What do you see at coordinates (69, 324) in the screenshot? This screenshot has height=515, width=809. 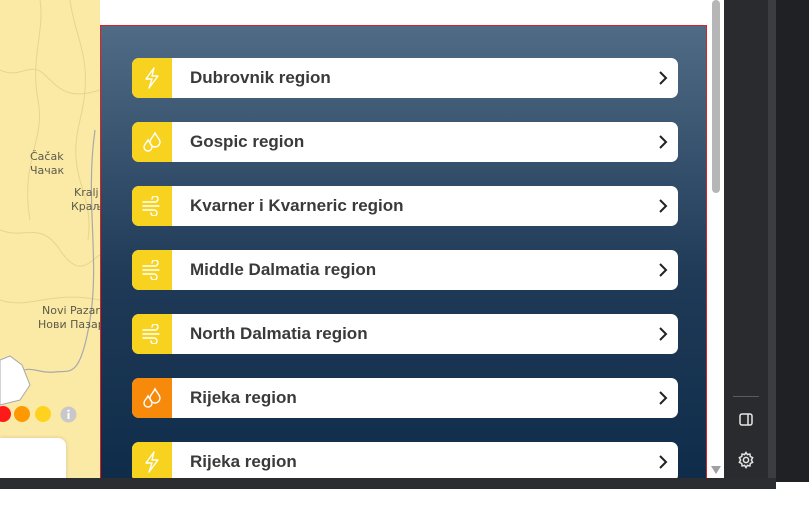 I see `map-city-label: Нови Пазар` at bounding box center [69, 324].